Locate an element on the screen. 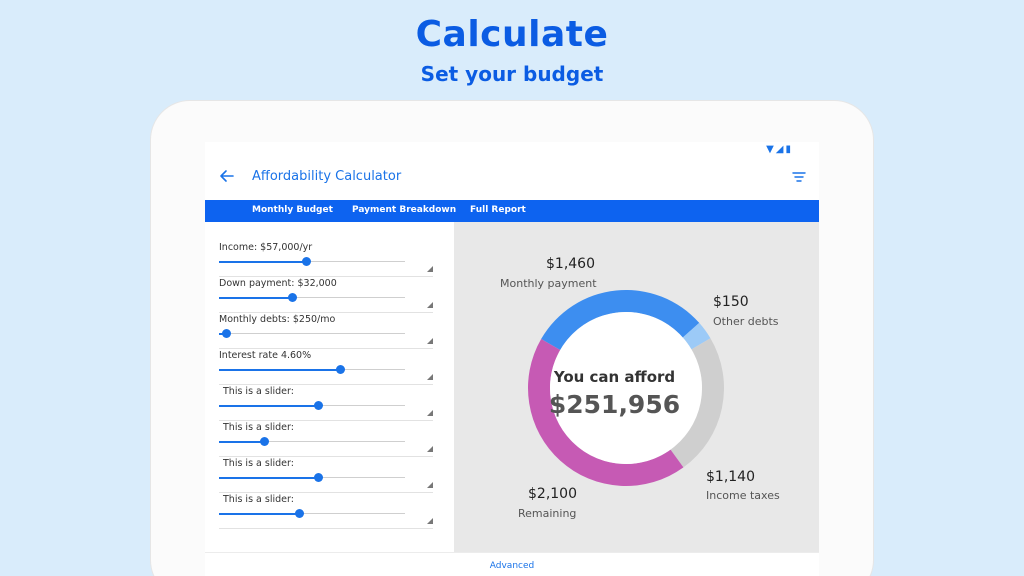 This screenshot has height=576, width=1024. segment-label-remaining: Remaining is located at coordinates (547, 513).